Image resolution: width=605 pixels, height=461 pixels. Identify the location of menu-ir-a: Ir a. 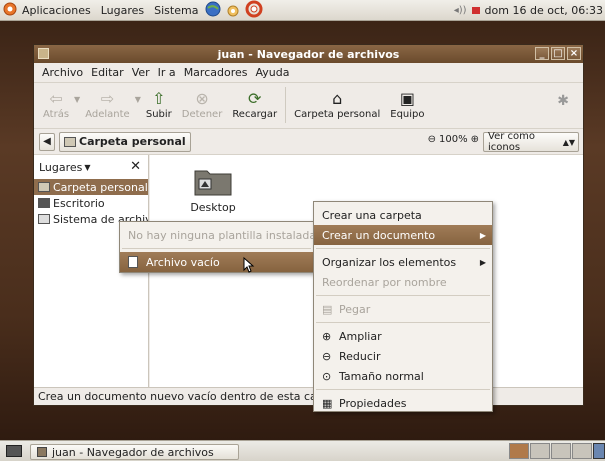
(167, 72).